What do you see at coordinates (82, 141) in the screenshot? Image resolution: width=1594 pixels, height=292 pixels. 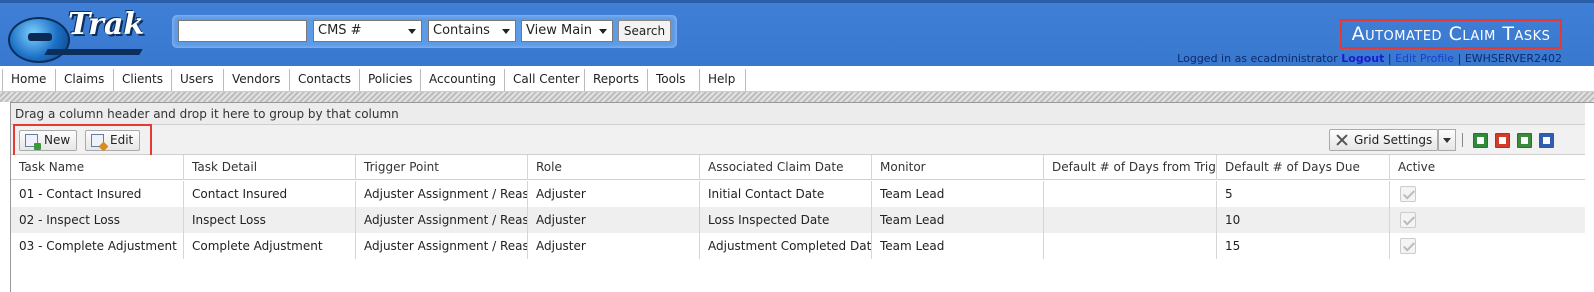 I see `highlight-box` at bounding box center [82, 141].